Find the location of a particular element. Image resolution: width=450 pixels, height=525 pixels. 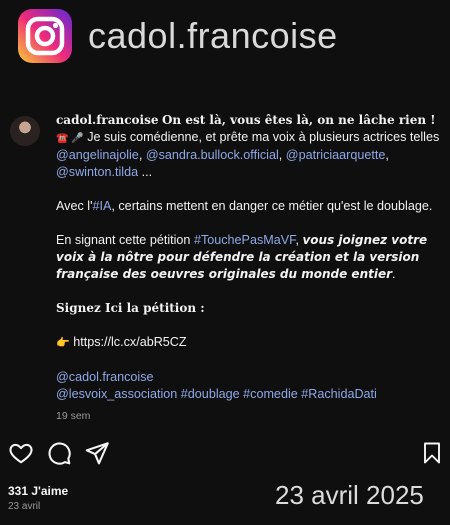

action-bar is located at coordinates (226, 455).